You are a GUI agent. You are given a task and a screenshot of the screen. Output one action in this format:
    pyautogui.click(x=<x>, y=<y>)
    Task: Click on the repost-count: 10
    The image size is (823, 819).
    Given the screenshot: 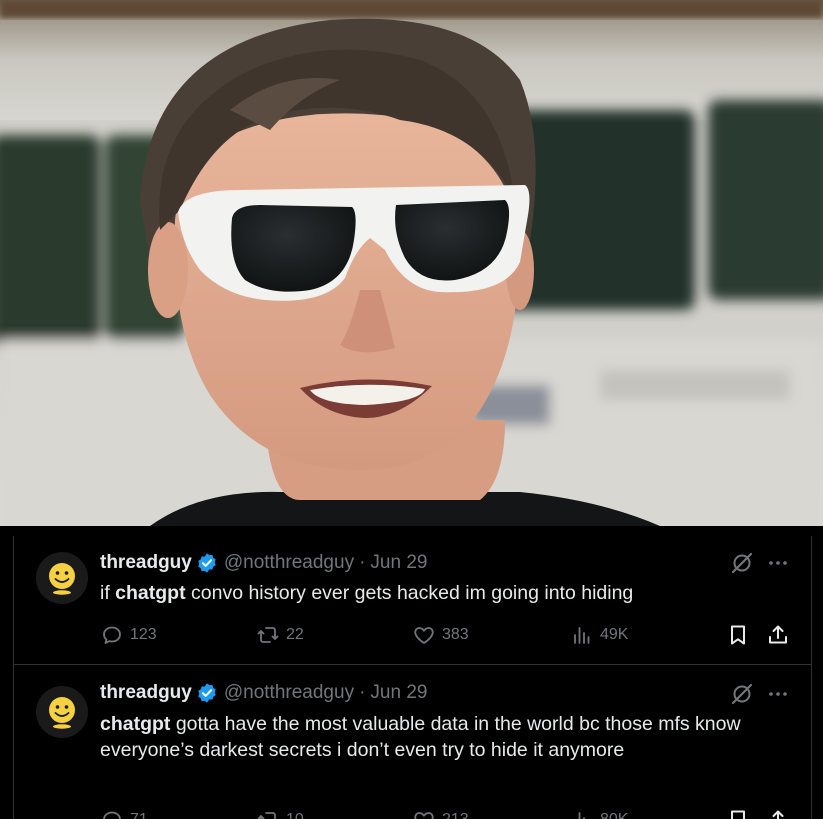 What is the action you would take?
    pyautogui.click(x=295, y=815)
    